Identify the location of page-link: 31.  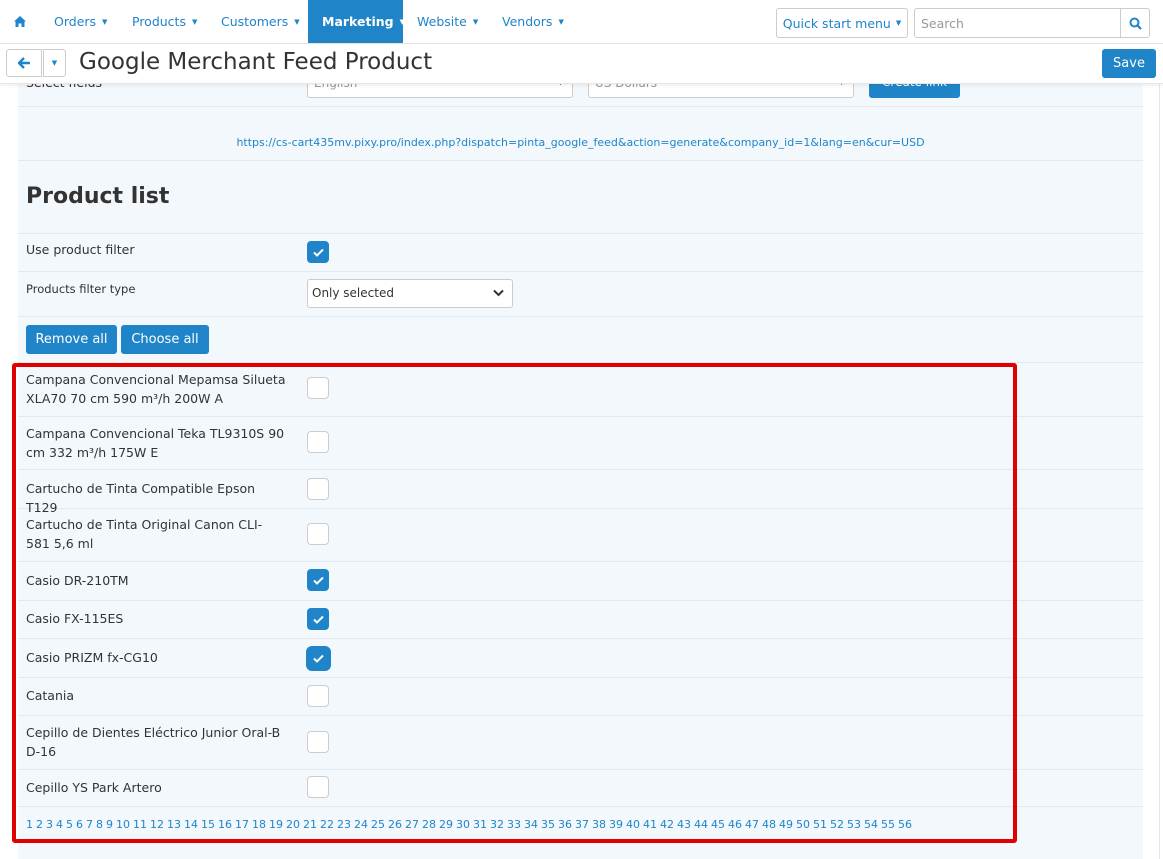
(480, 824).